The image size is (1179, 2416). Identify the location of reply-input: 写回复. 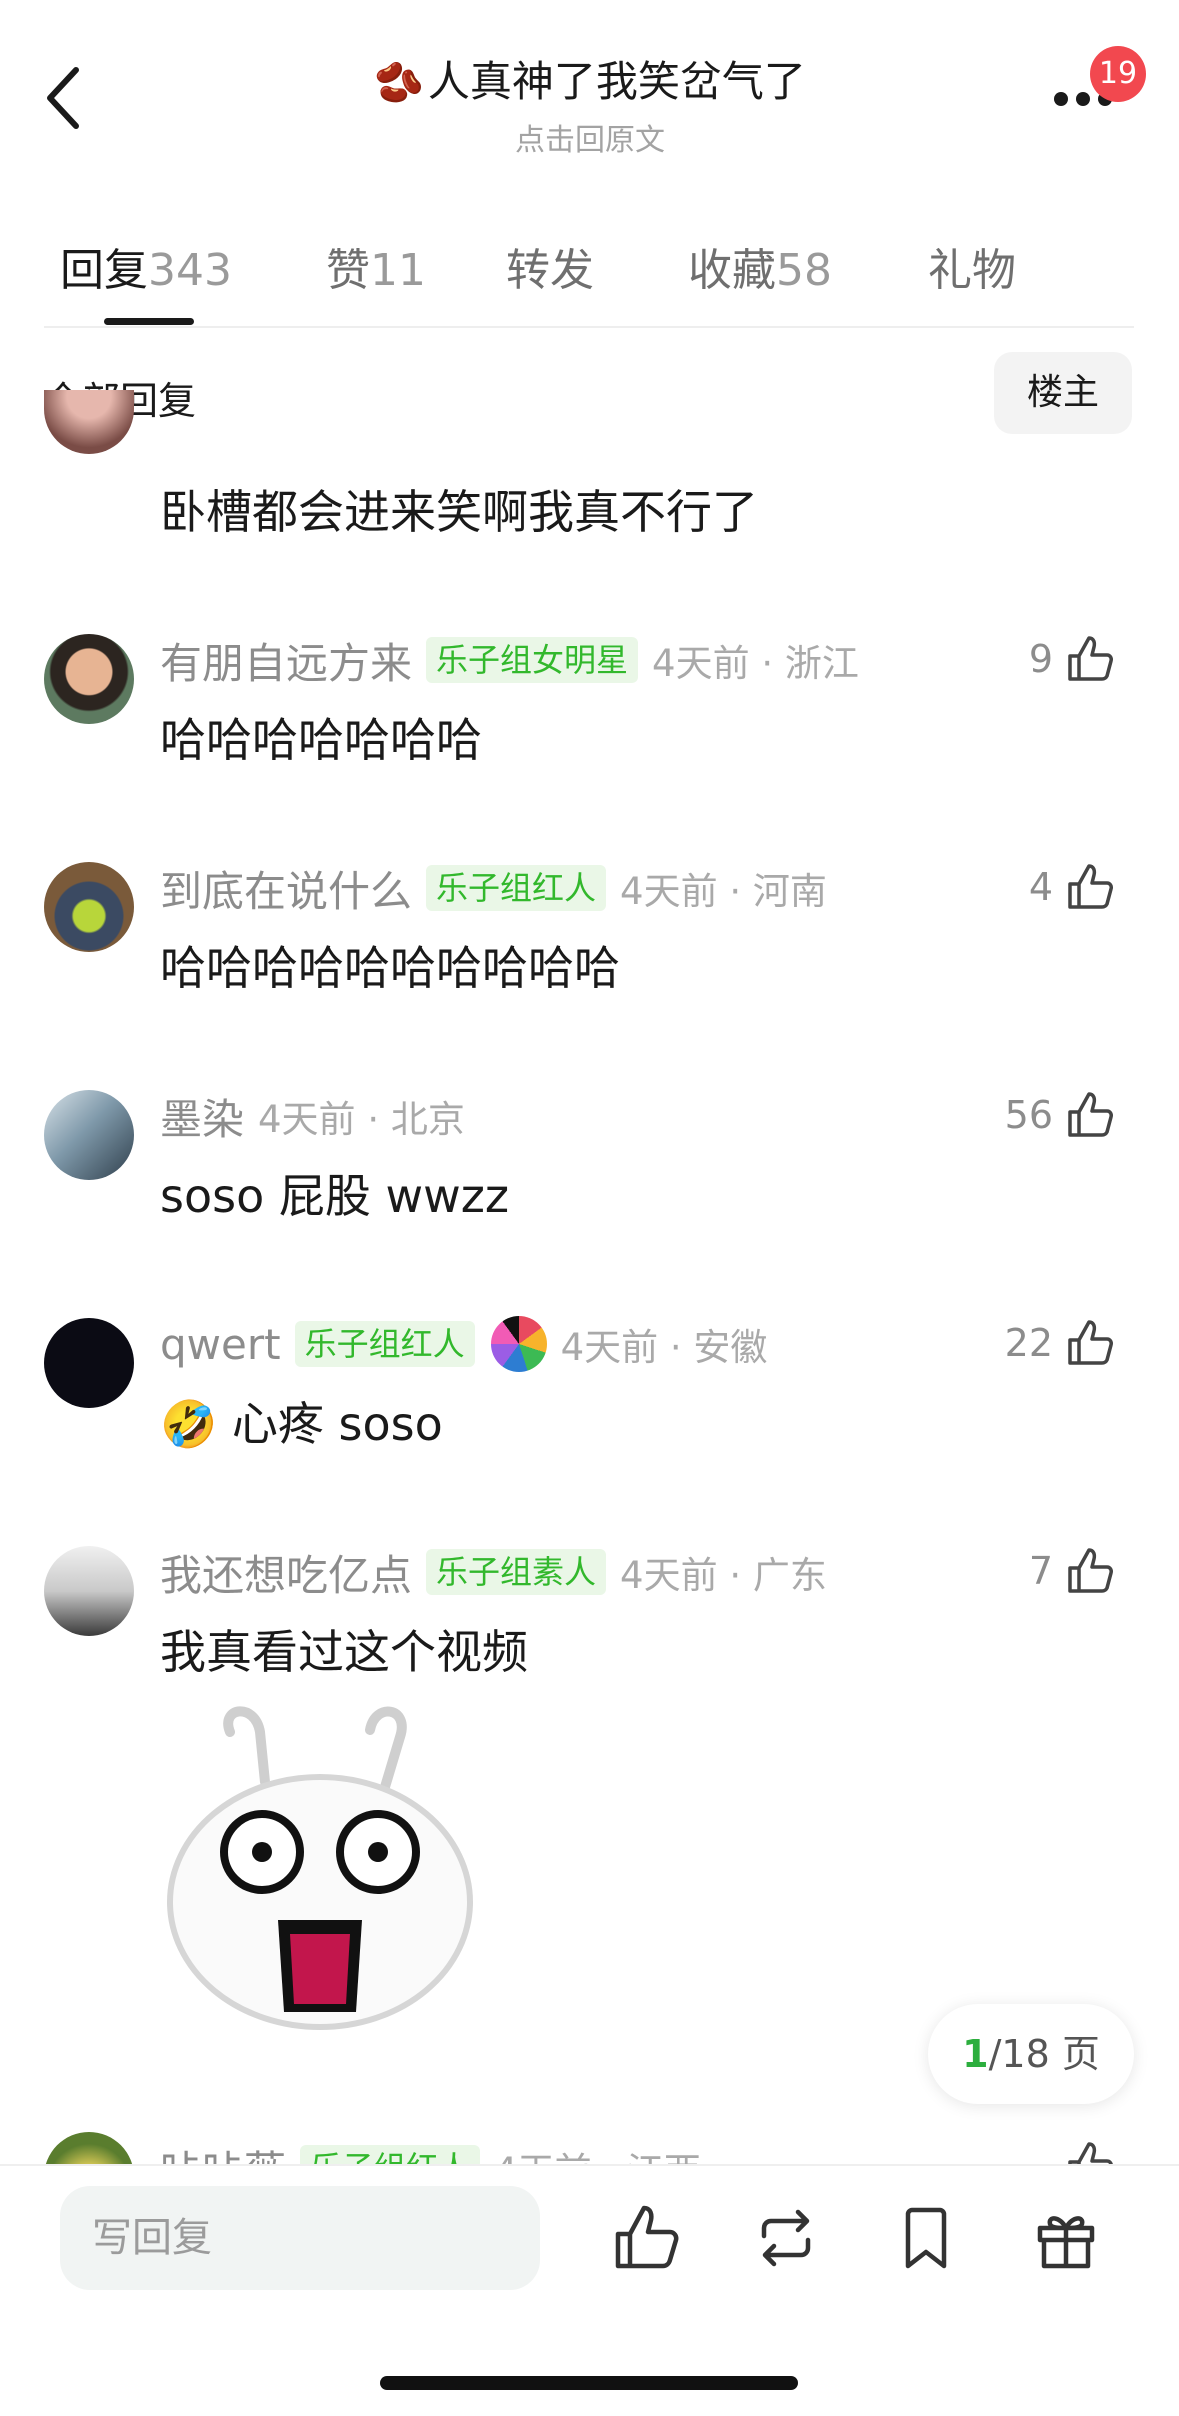
(300, 2238).